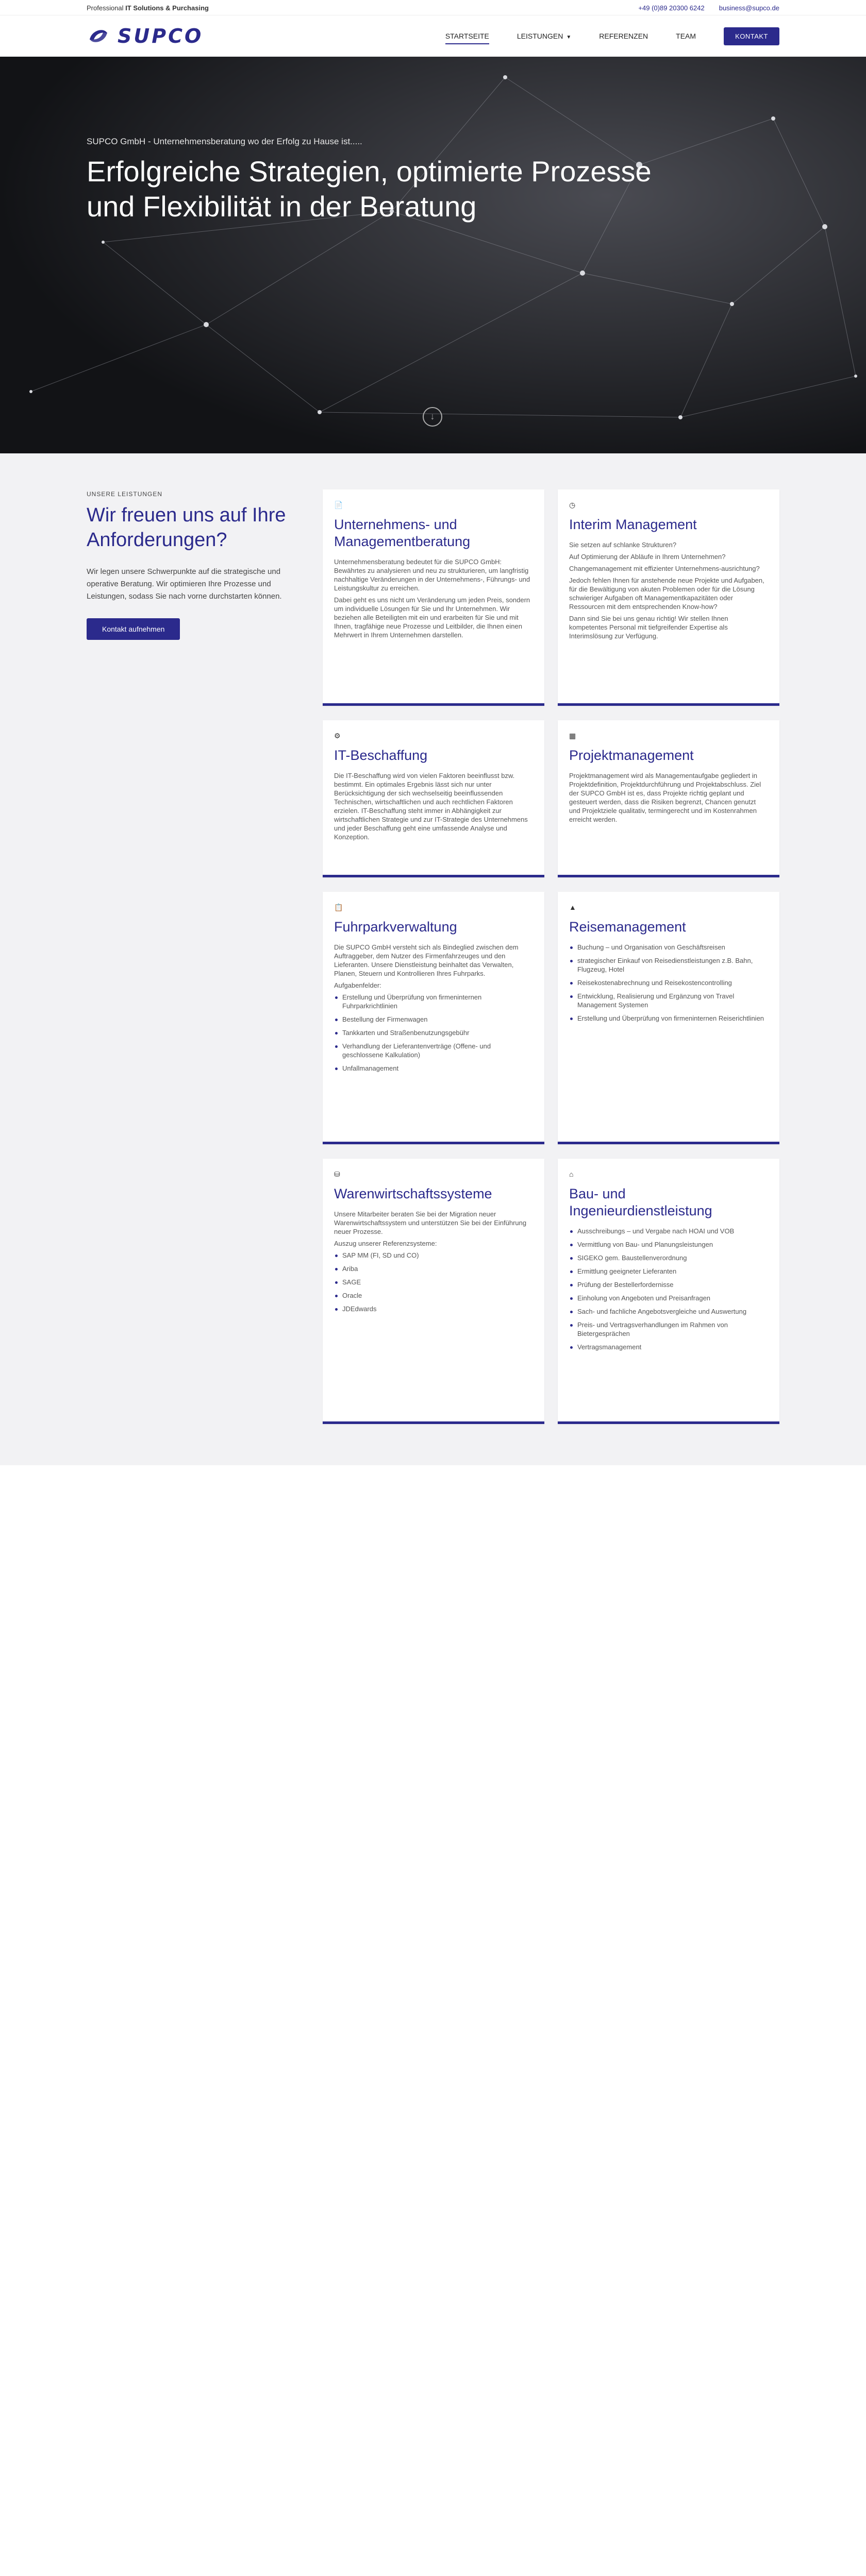 Image resolution: width=866 pixels, height=2576 pixels. Describe the element at coordinates (433, 1268) in the screenshot. I see `list-item: Ariba` at that location.